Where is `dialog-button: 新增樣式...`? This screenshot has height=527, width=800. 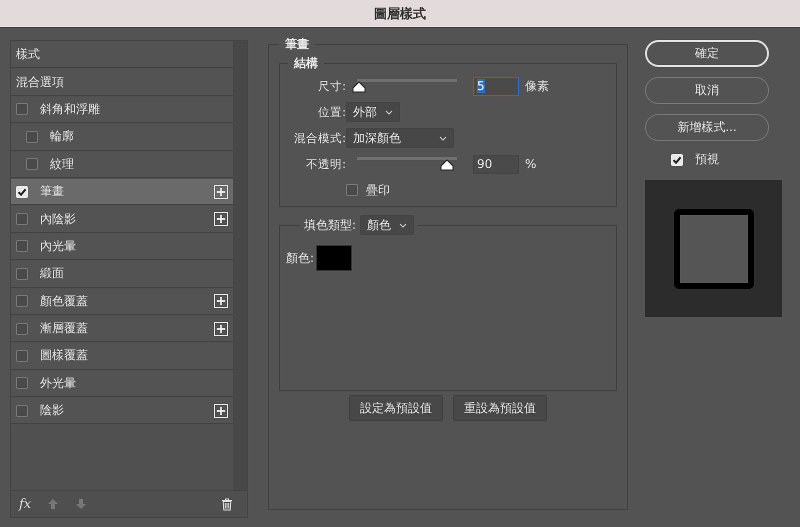
dialog-button: 新增樣式... is located at coordinates (707, 127).